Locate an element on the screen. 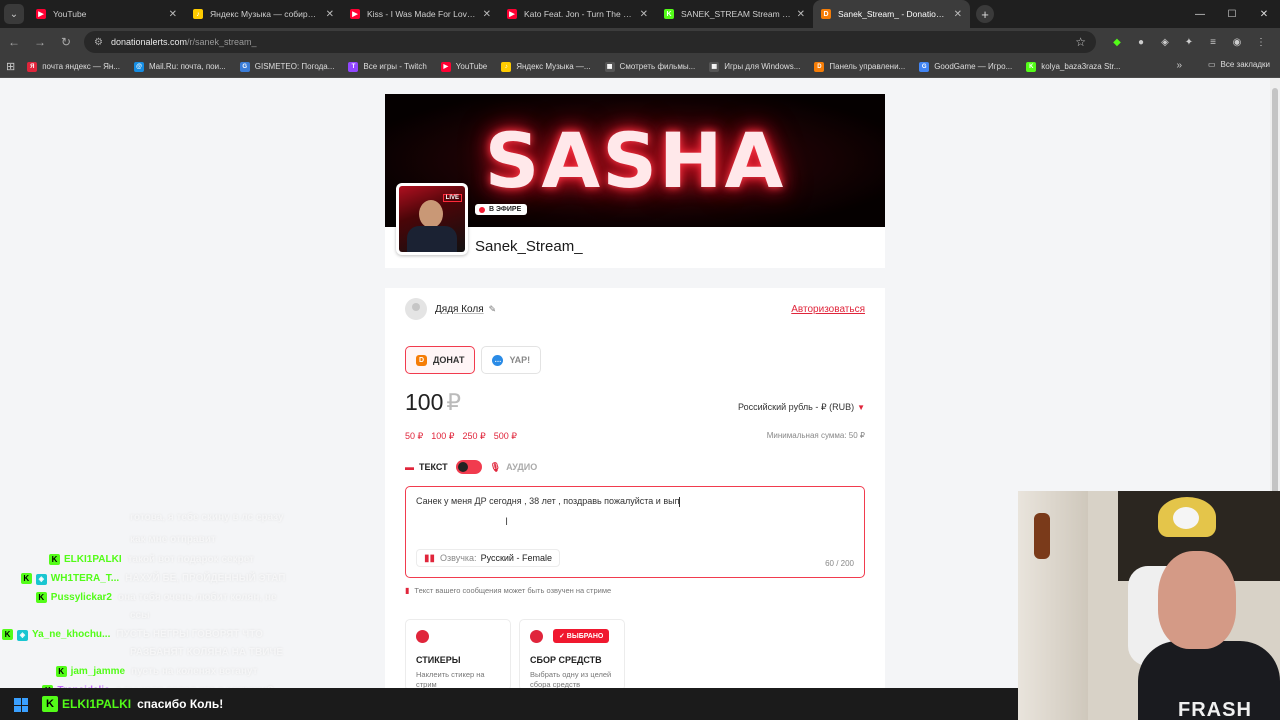 The width and height of the screenshot is (1280, 720). back-icon: ← is located at coordinates (14, 42).